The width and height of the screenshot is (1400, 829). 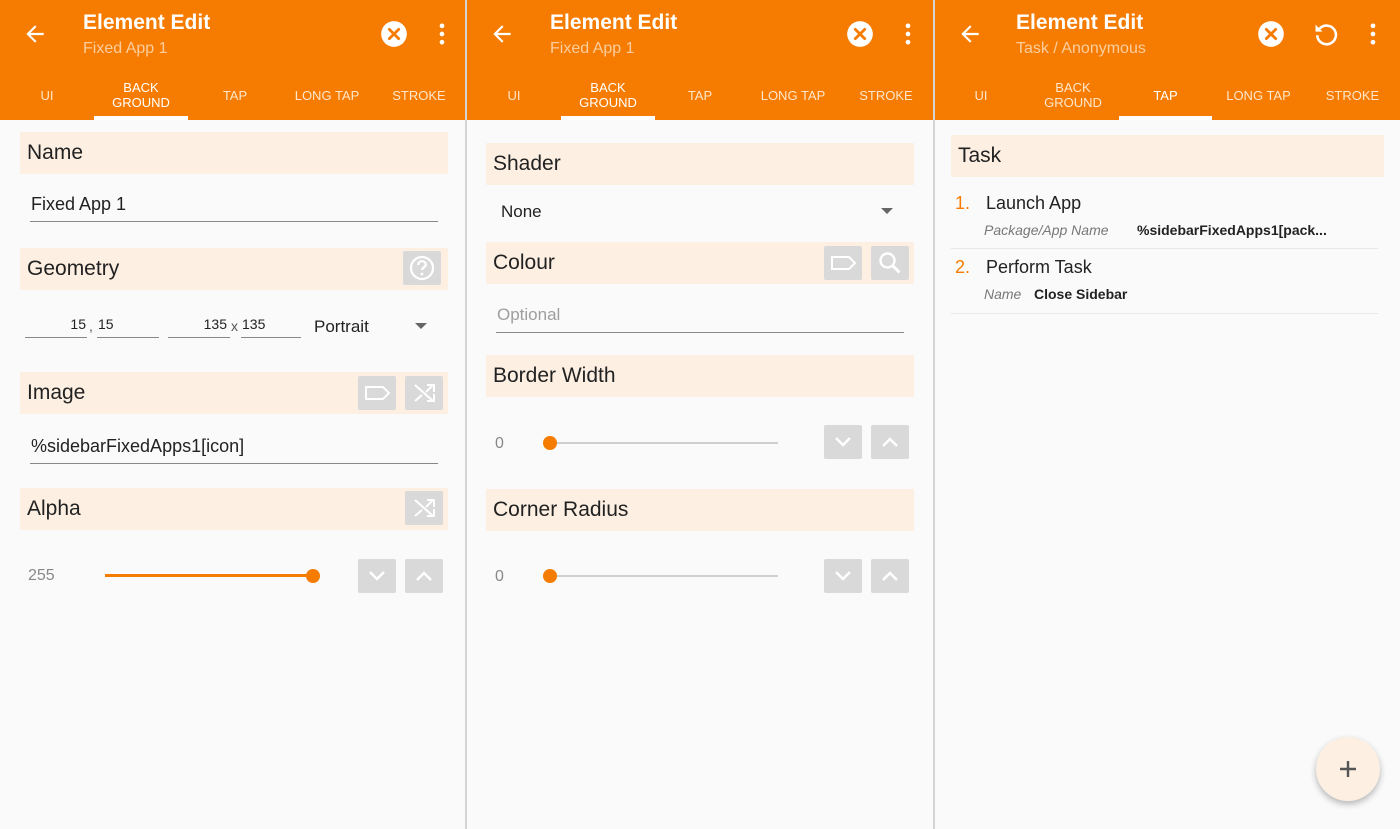 What do you see at coordinates (424, 508) in the screenshot?
I see `alpha-pick-button` at bounding box center [424, 508].